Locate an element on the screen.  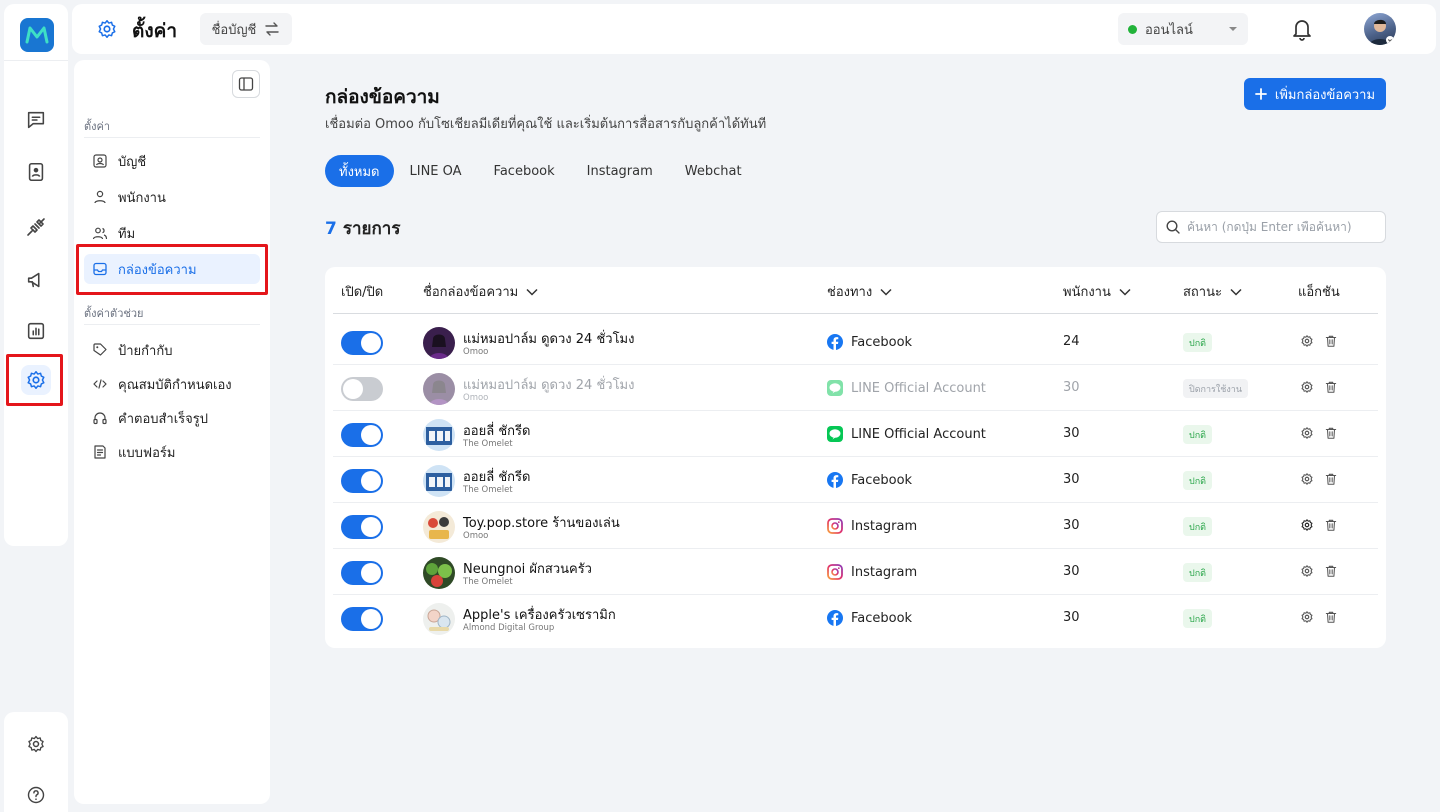
header-staff: พนักงาน is located at coordinates (1097, 291).